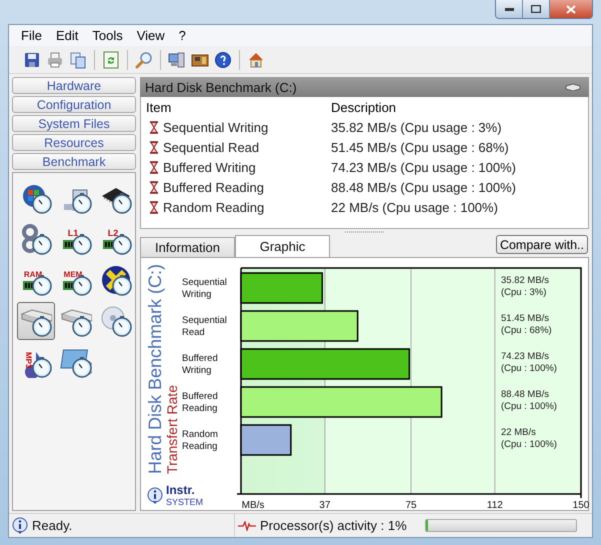 The image size is (601, 545). Describe the element at coordinates (324, 505) in the screenshot. I see `tick-label: 37` at that location.